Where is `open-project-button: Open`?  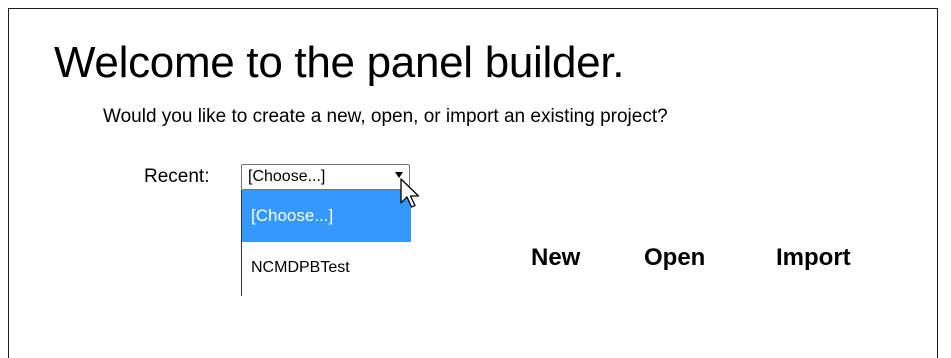
open-project-button: Open is located at coordinates (674, 258).